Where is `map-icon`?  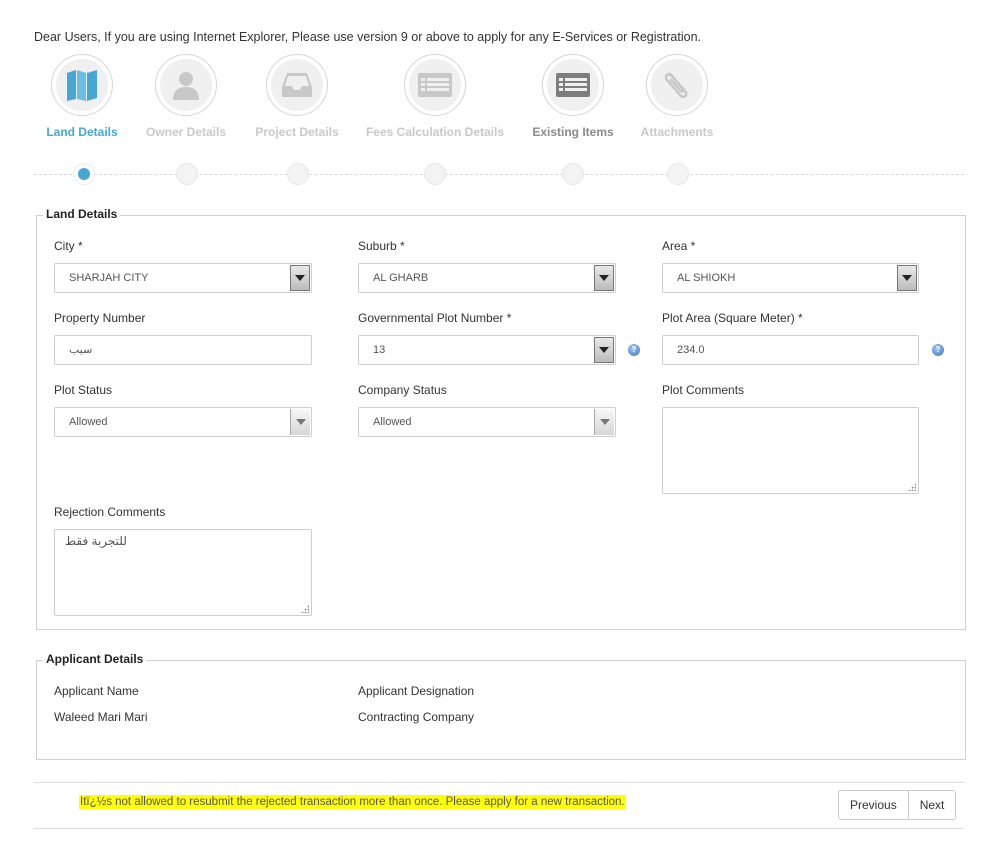
map-icon is located at coordinates (82, 85).